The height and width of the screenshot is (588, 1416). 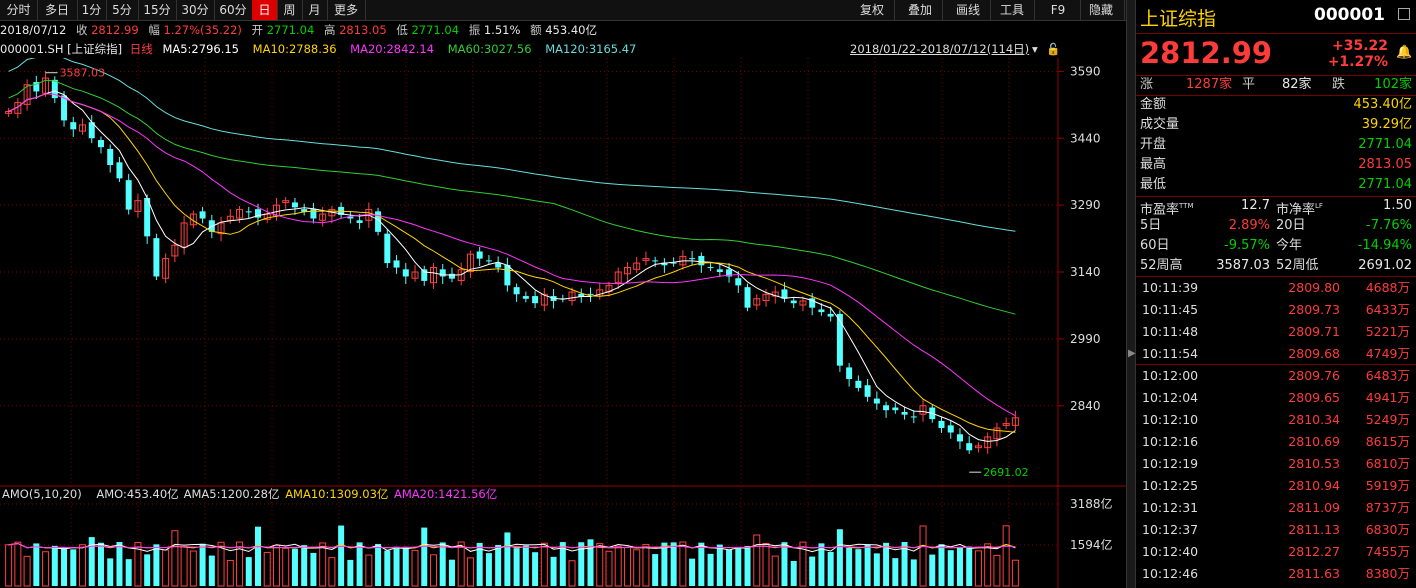 What do you see at coordinates (1291, 225) in the screenshot?
I see `ratio-label: 20日` at bounding box center [1291, 225].